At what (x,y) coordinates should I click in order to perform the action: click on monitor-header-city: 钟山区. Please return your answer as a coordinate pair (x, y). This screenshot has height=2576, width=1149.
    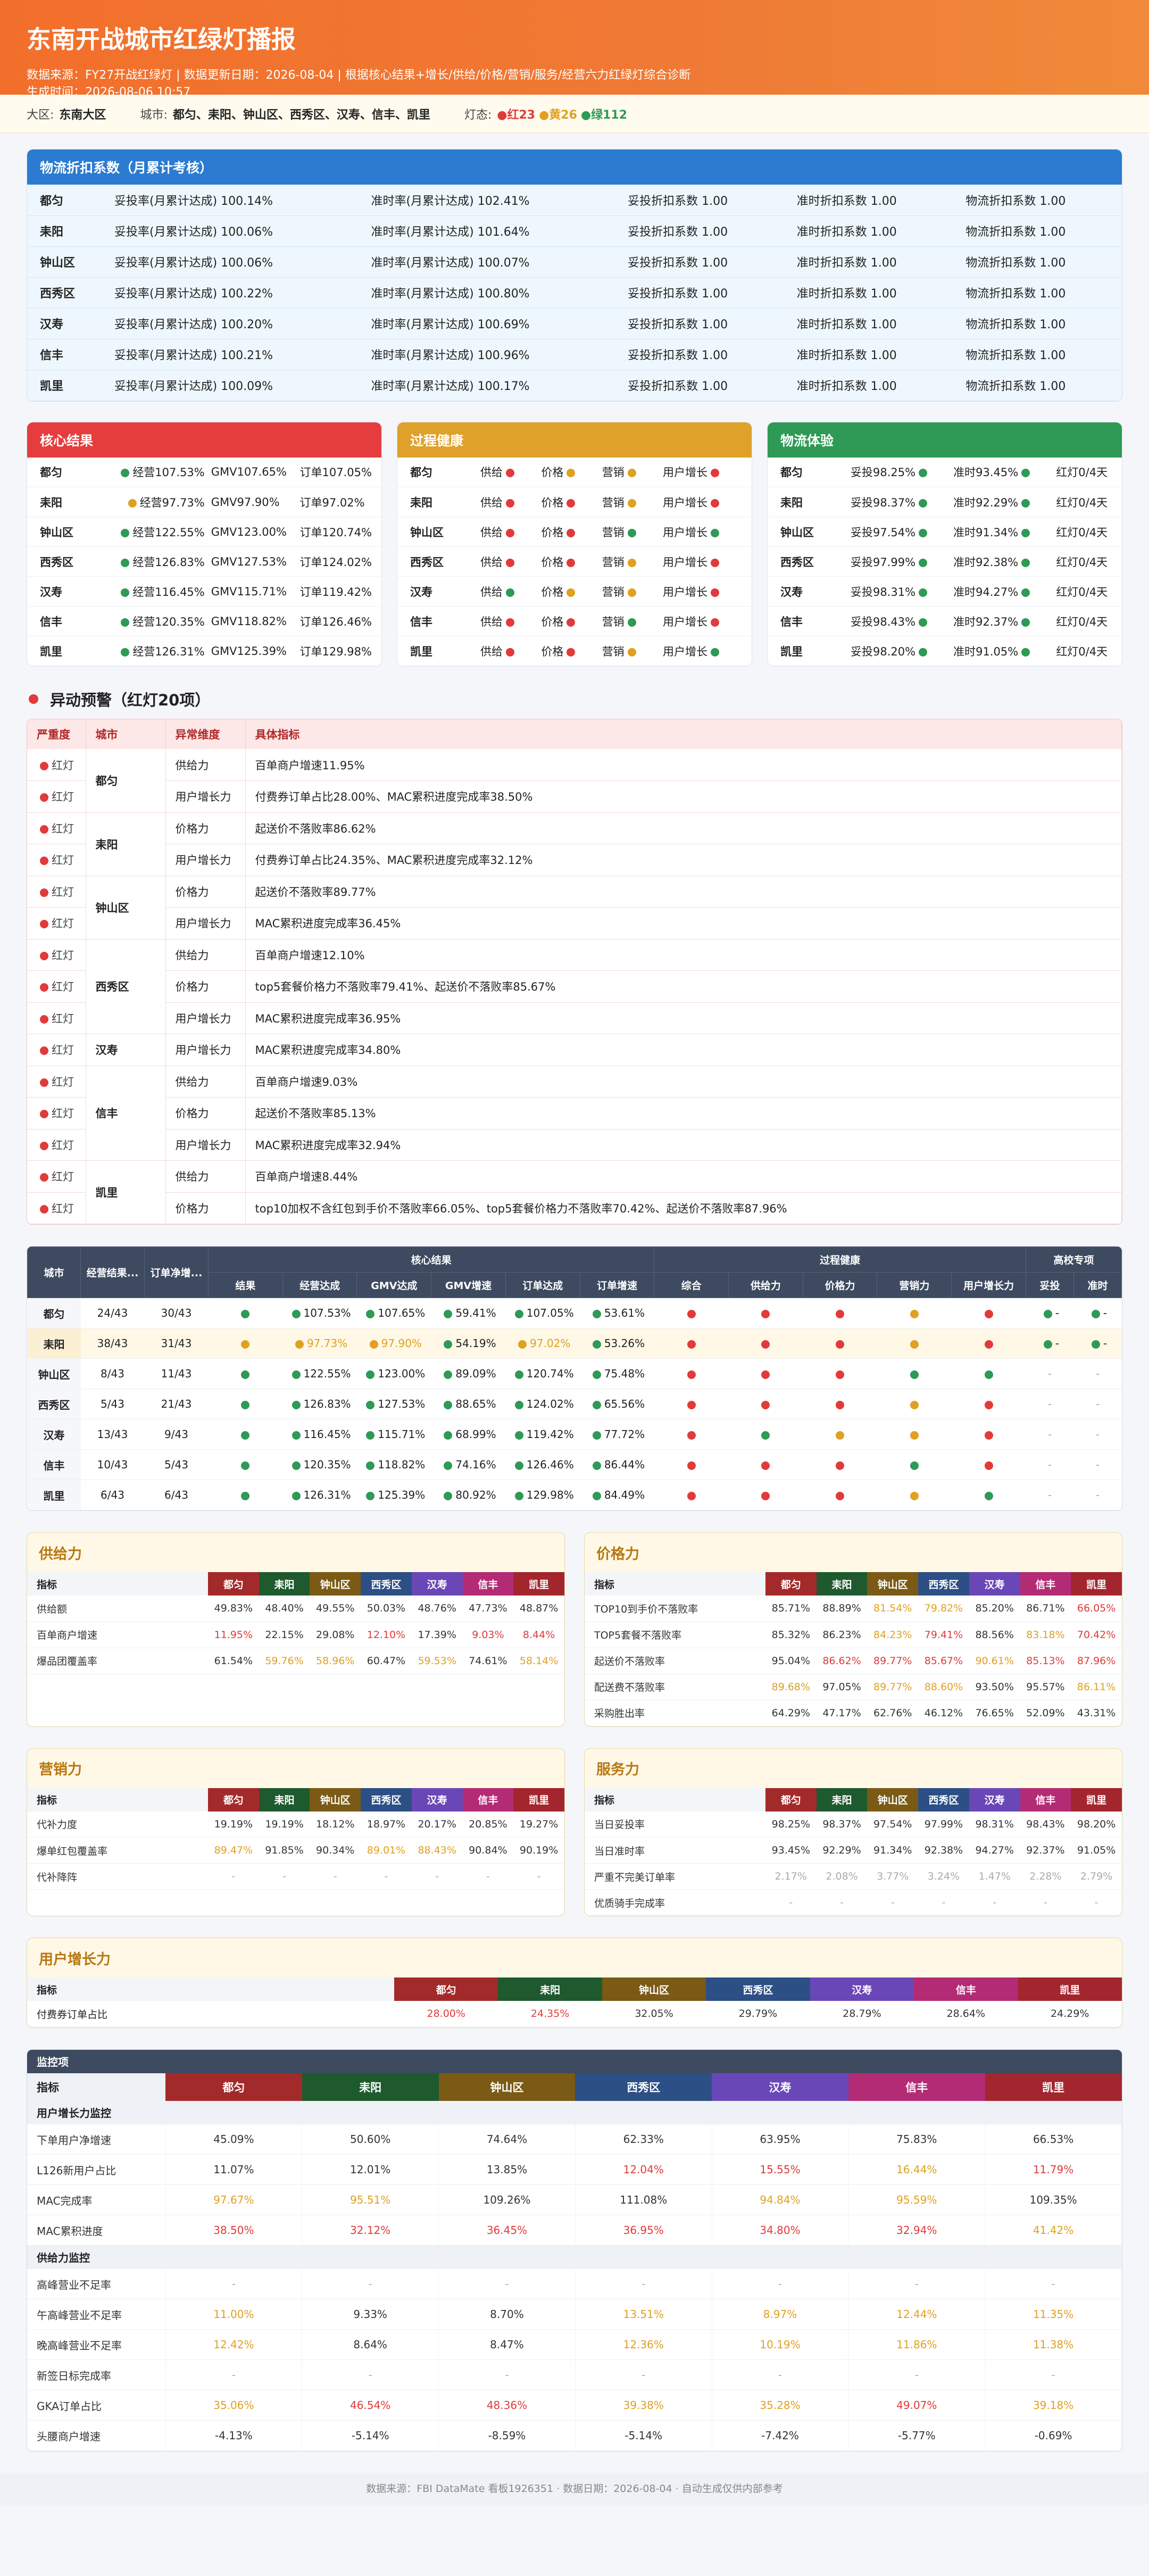
    Looking at the image, I should click on (507, 2087).